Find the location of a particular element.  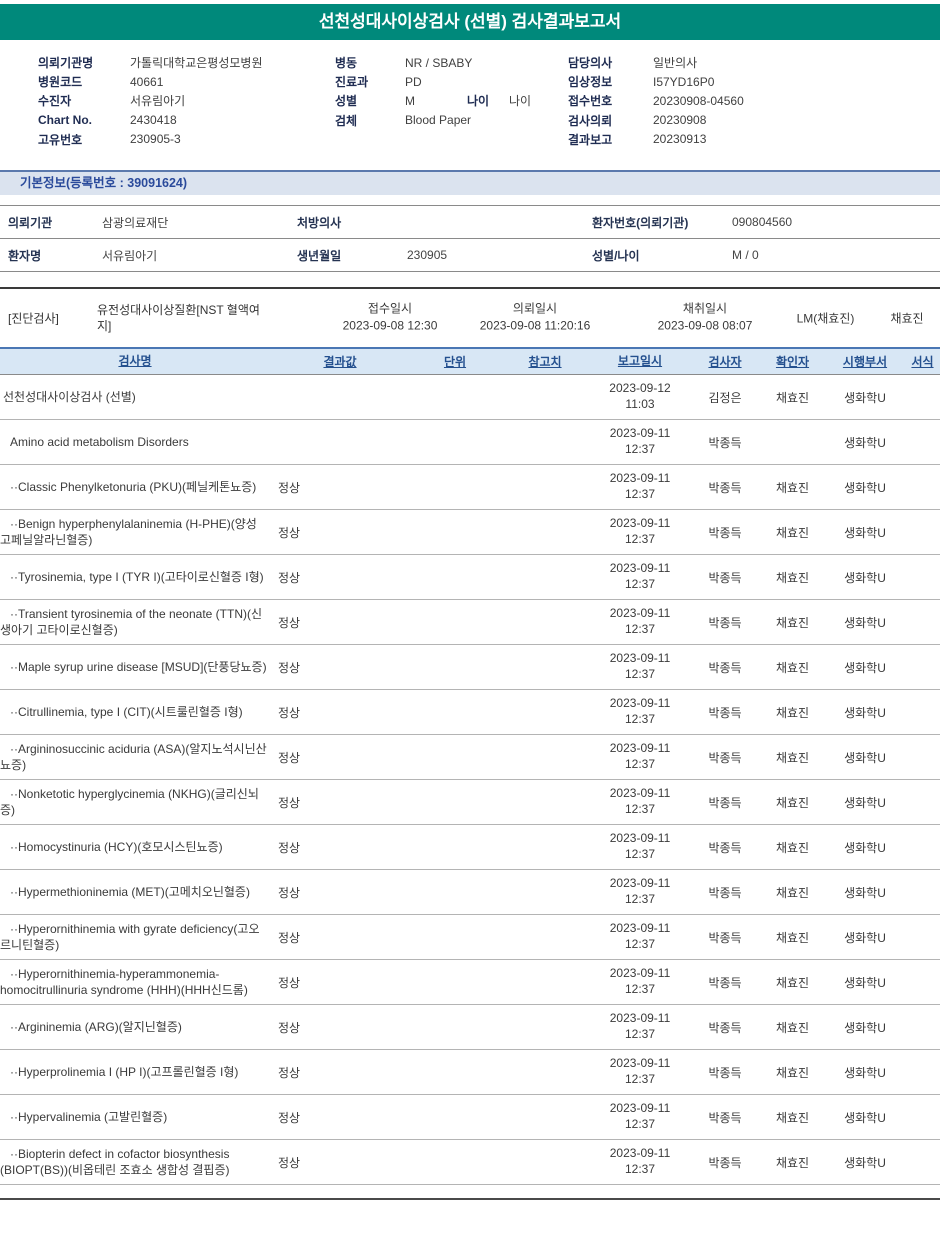

order-tag: [진단검사] is located at coordinates (33, 318).